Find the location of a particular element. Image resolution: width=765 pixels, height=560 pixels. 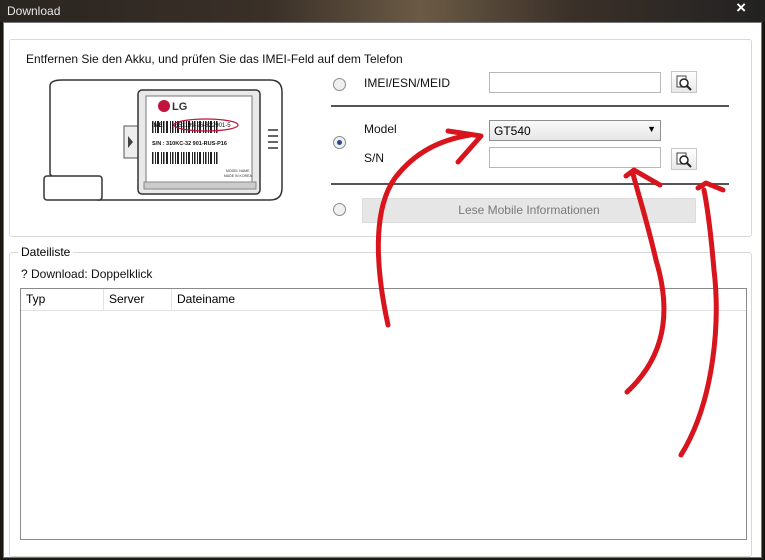

phone-label-made-in: MADE IN KOREA is located at coordinates (238, 176).